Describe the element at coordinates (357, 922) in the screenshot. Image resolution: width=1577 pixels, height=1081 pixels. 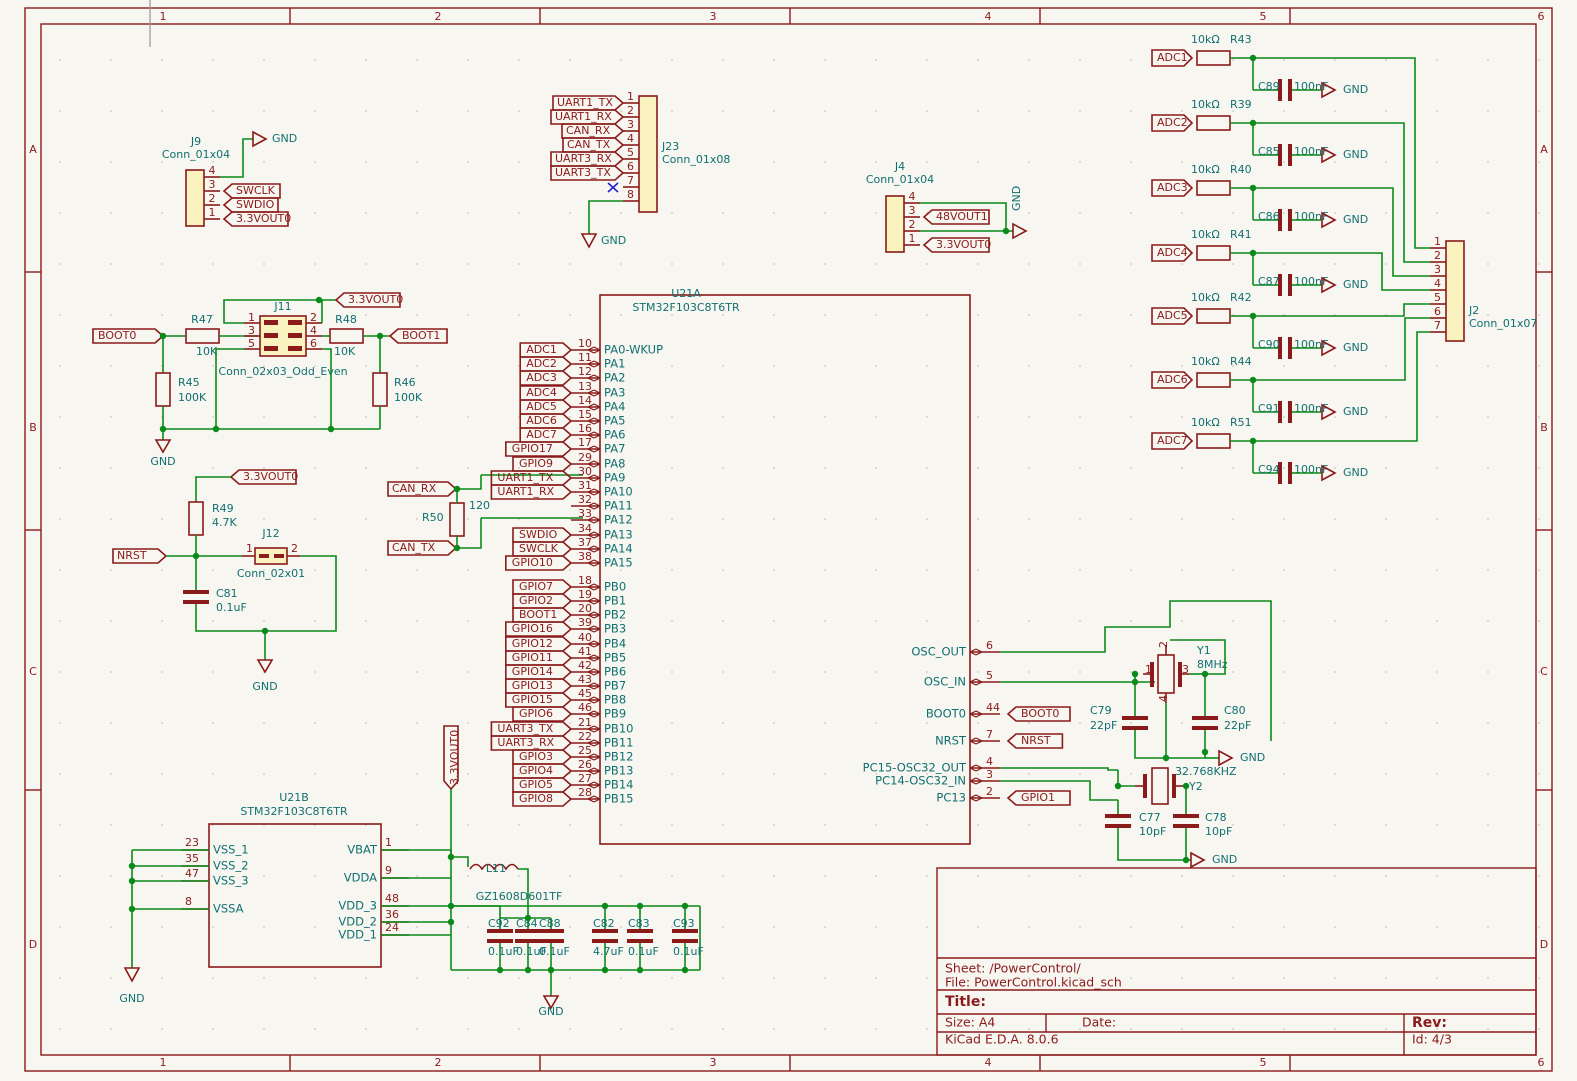
I see `pin-name: VDD_2` at that location.